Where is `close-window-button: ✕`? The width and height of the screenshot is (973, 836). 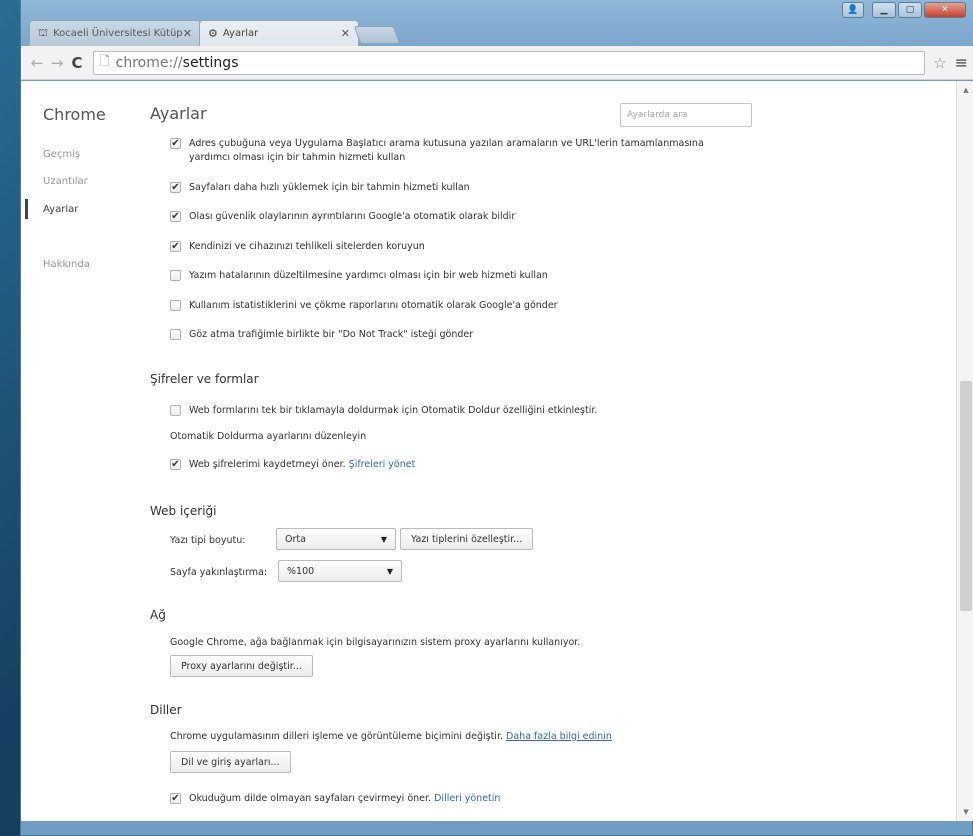
close-window-button: ✕ is located at coordinates (945, 10).